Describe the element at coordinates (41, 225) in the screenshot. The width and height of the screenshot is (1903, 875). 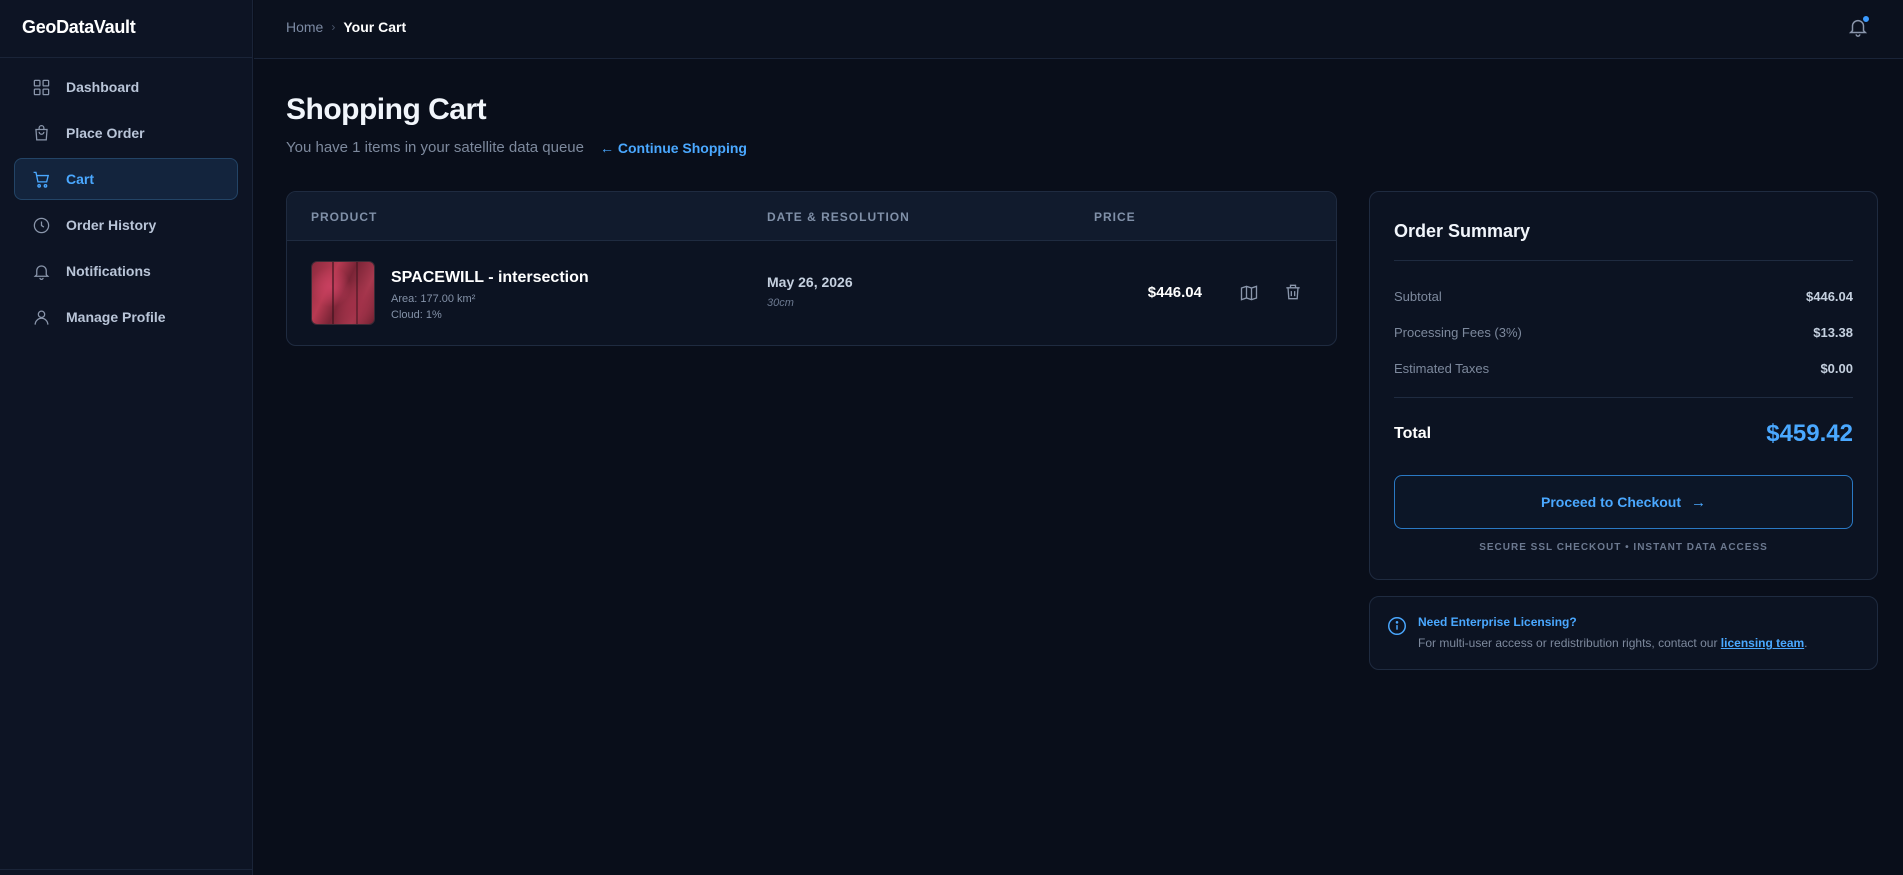
I see `clock-icon` at that location.